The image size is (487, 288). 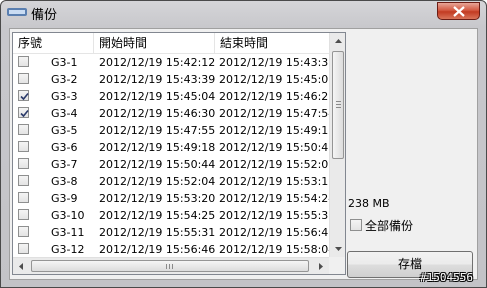 I want to click on row-id: G3-1, so click(x=64, y=62).